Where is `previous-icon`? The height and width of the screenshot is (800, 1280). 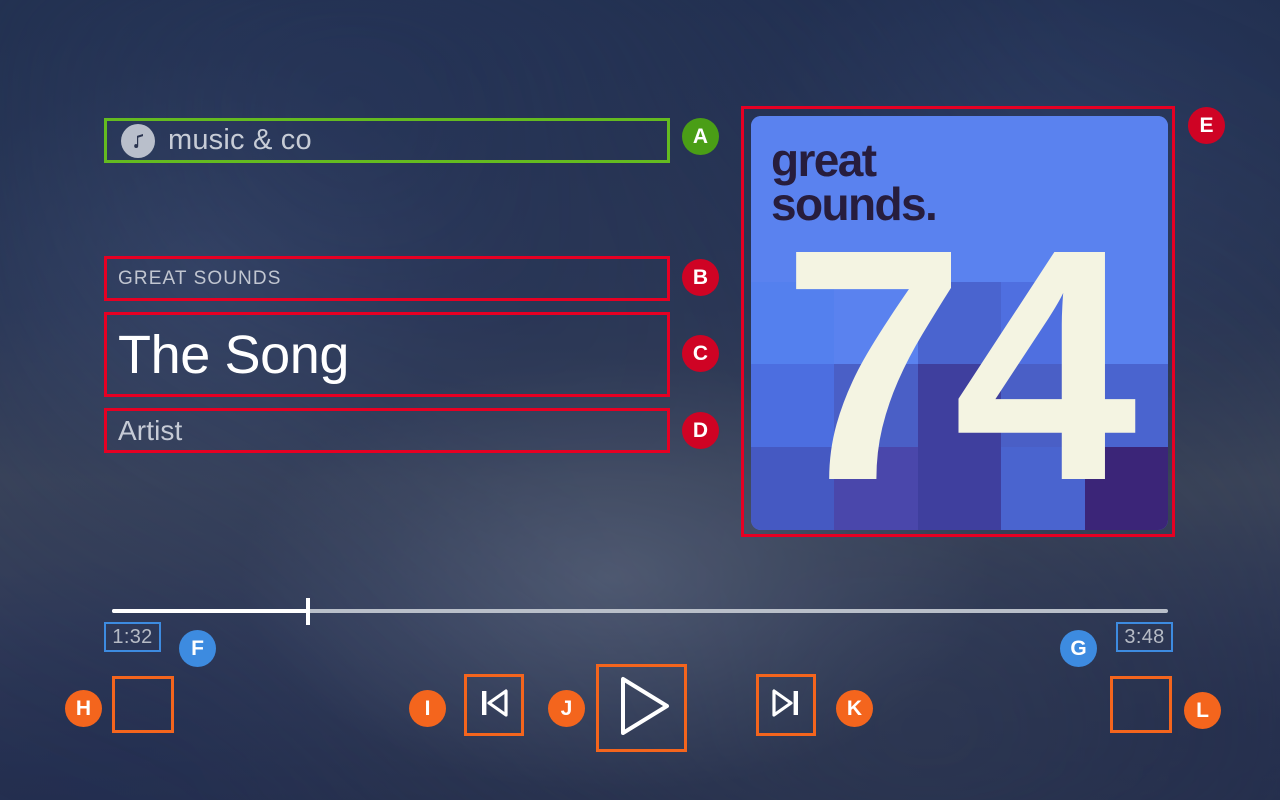 previous-icon is located at coordinates (494, 705).